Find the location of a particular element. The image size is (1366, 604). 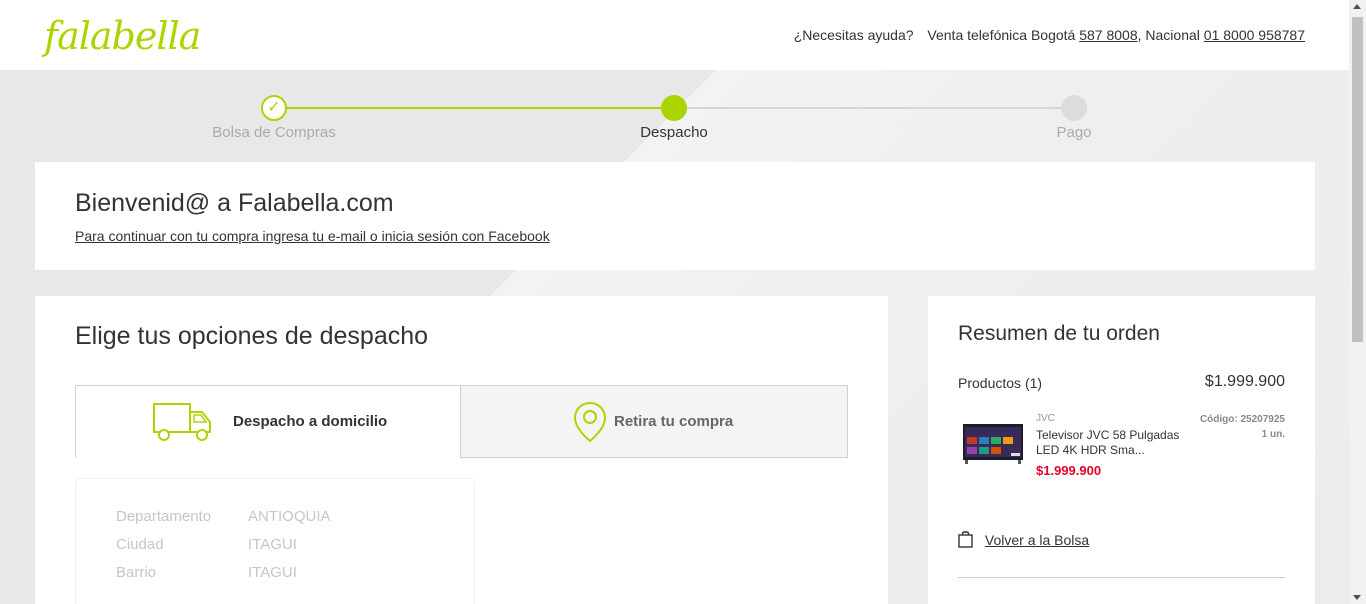

products-count: (1) is located at coordinates (1033, 383).